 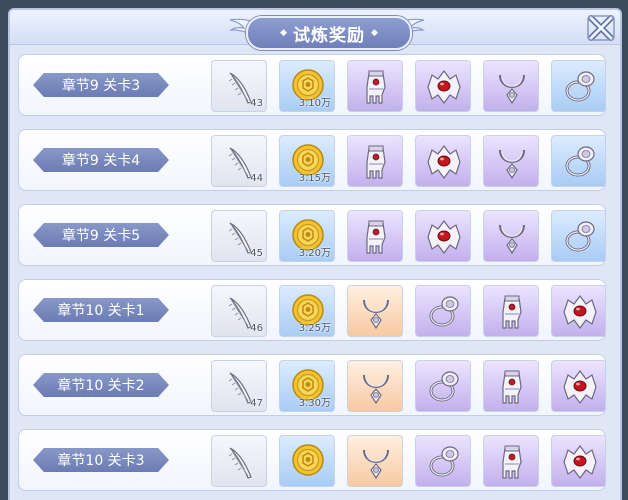 I want to click on stage-label: 章节10 关卡3, so click(x=101, y=460).